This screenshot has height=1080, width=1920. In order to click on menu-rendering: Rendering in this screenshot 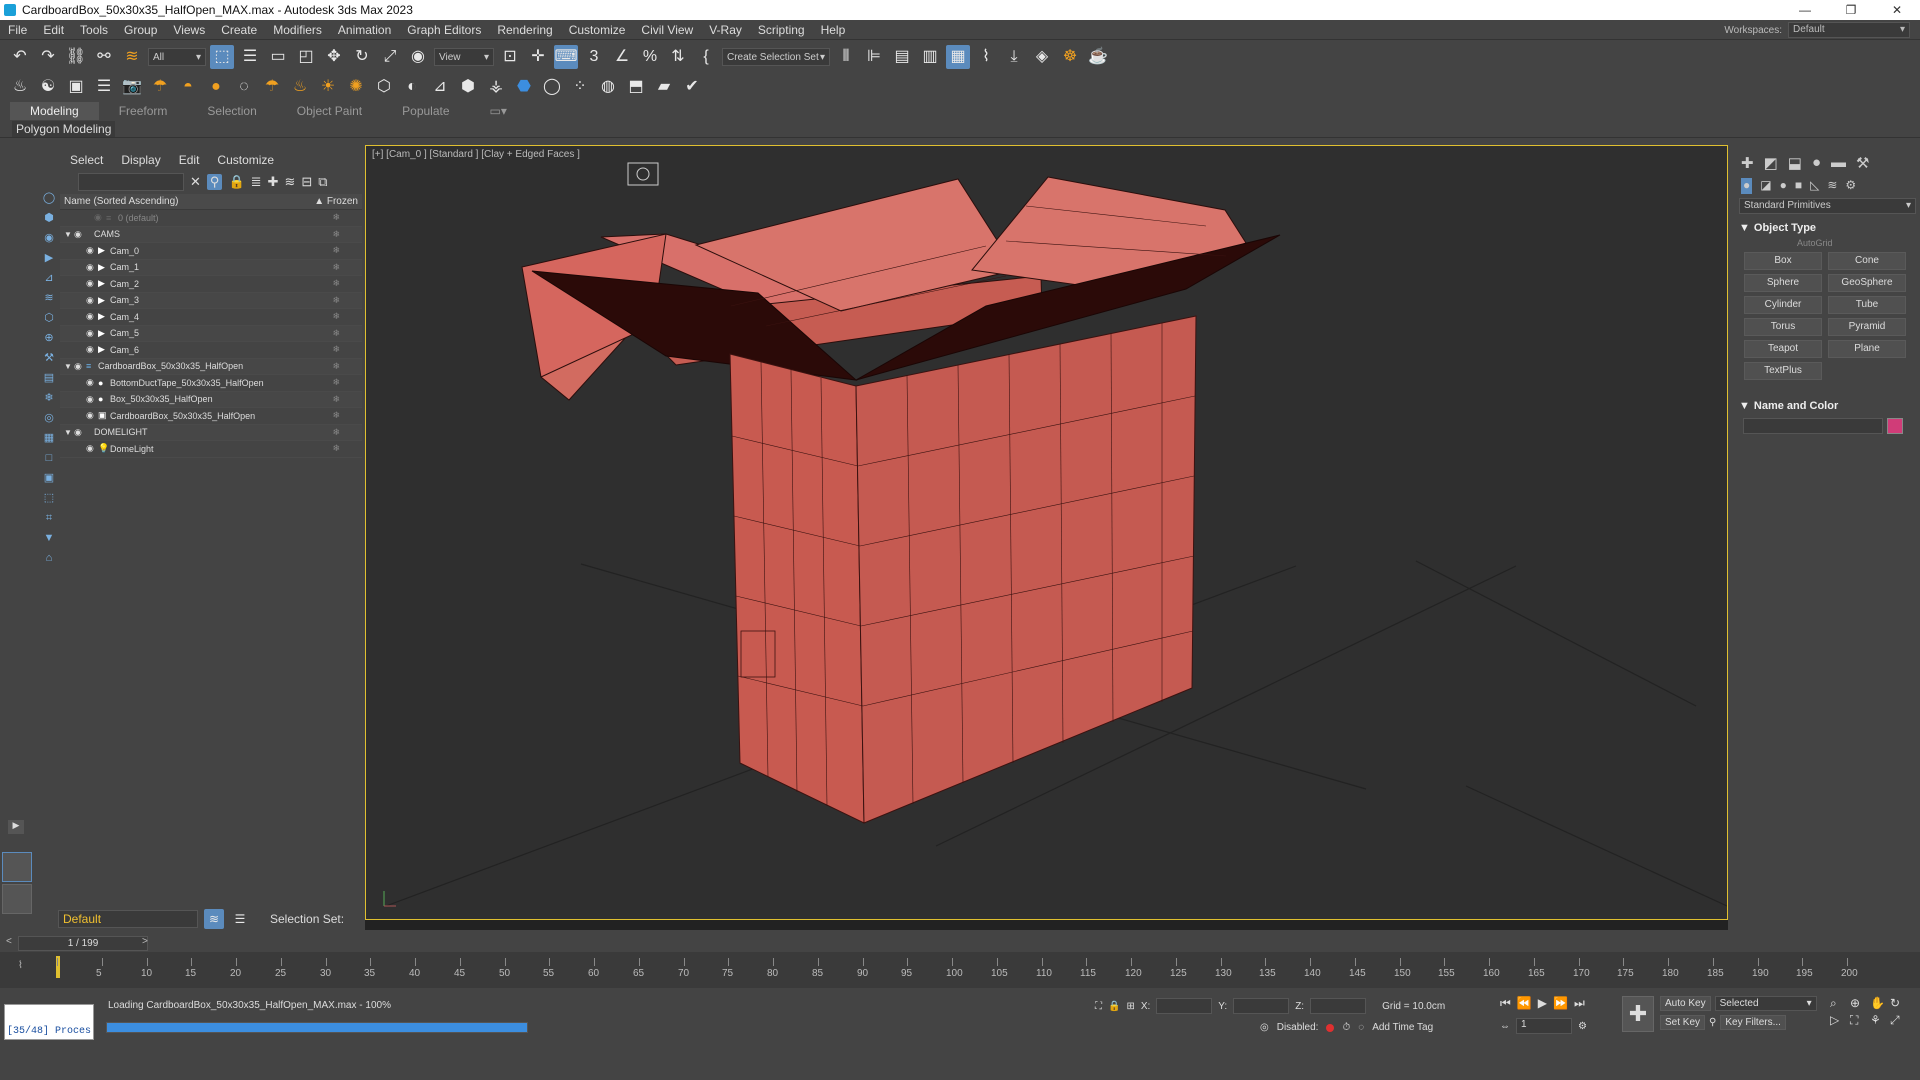, I will do `click(524, 30)`.